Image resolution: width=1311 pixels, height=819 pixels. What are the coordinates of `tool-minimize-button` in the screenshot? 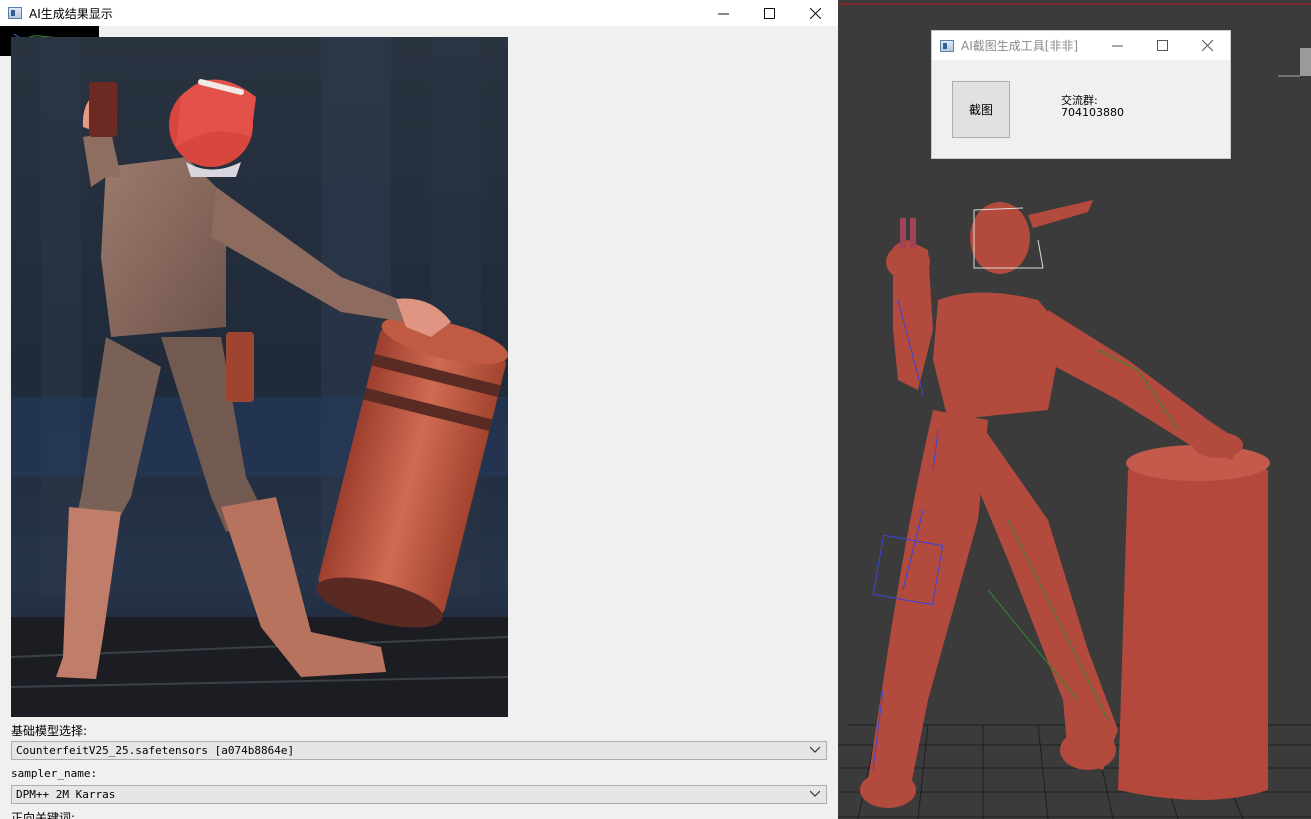 It's located at (1117, 45).